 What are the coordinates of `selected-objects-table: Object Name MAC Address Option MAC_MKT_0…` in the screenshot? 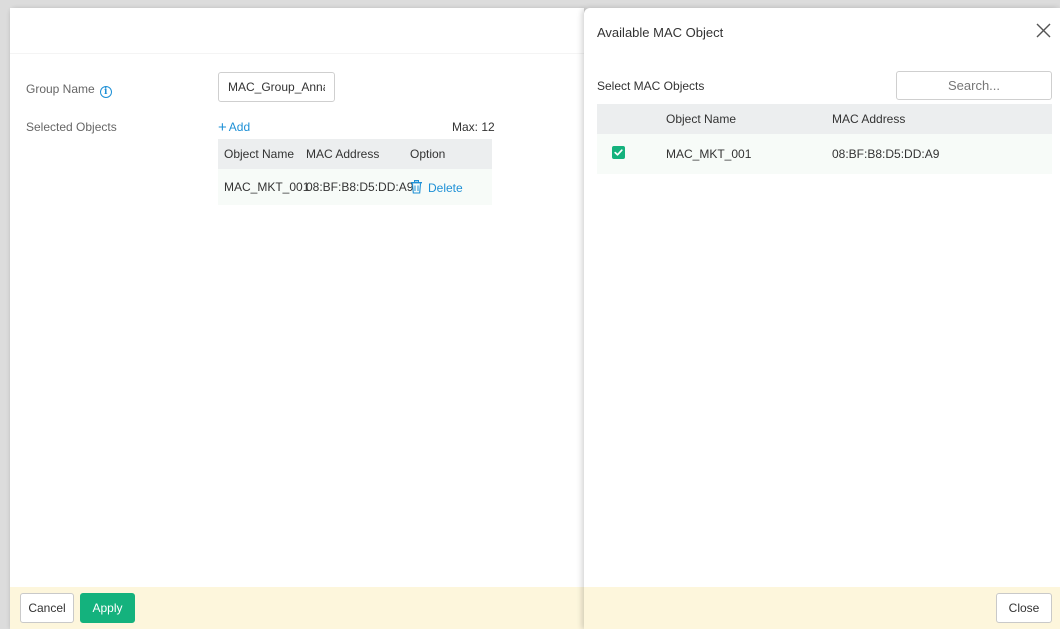 It's located at (355, 172).